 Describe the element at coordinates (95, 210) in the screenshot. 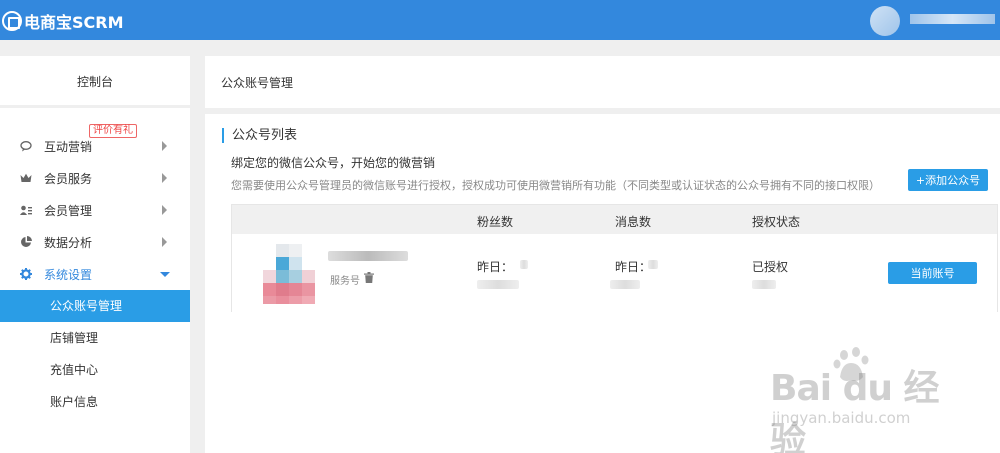

I see `sidebar-item-member-management: 会员管理` at that location.